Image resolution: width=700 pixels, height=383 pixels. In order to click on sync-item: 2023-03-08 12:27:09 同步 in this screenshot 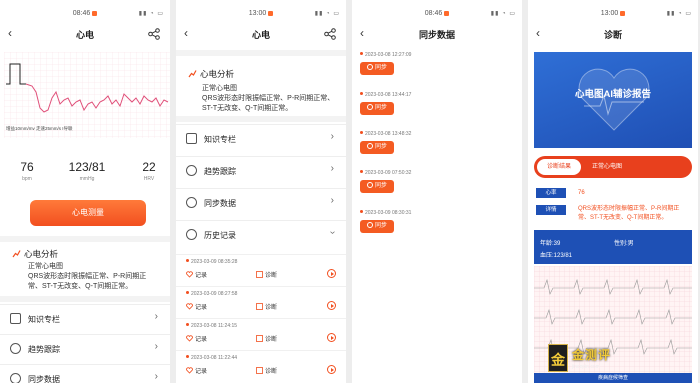, I will do `click(385, 63)`.